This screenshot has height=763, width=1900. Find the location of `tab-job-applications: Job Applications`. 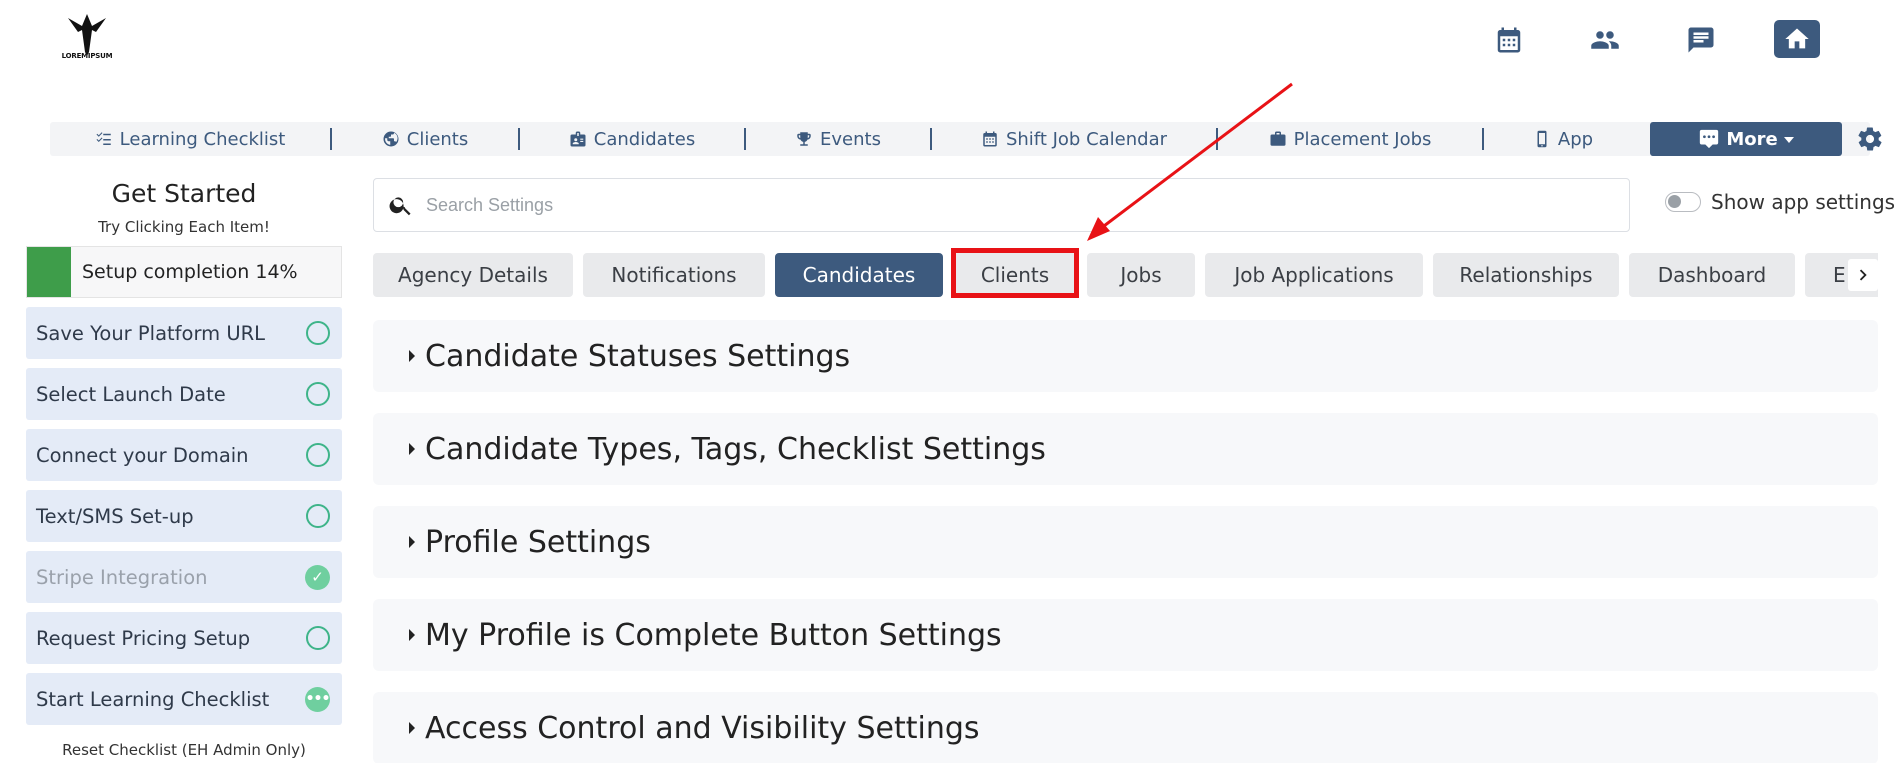

tab-job-applications: Job Applications is located at coordinates (1314, 275).